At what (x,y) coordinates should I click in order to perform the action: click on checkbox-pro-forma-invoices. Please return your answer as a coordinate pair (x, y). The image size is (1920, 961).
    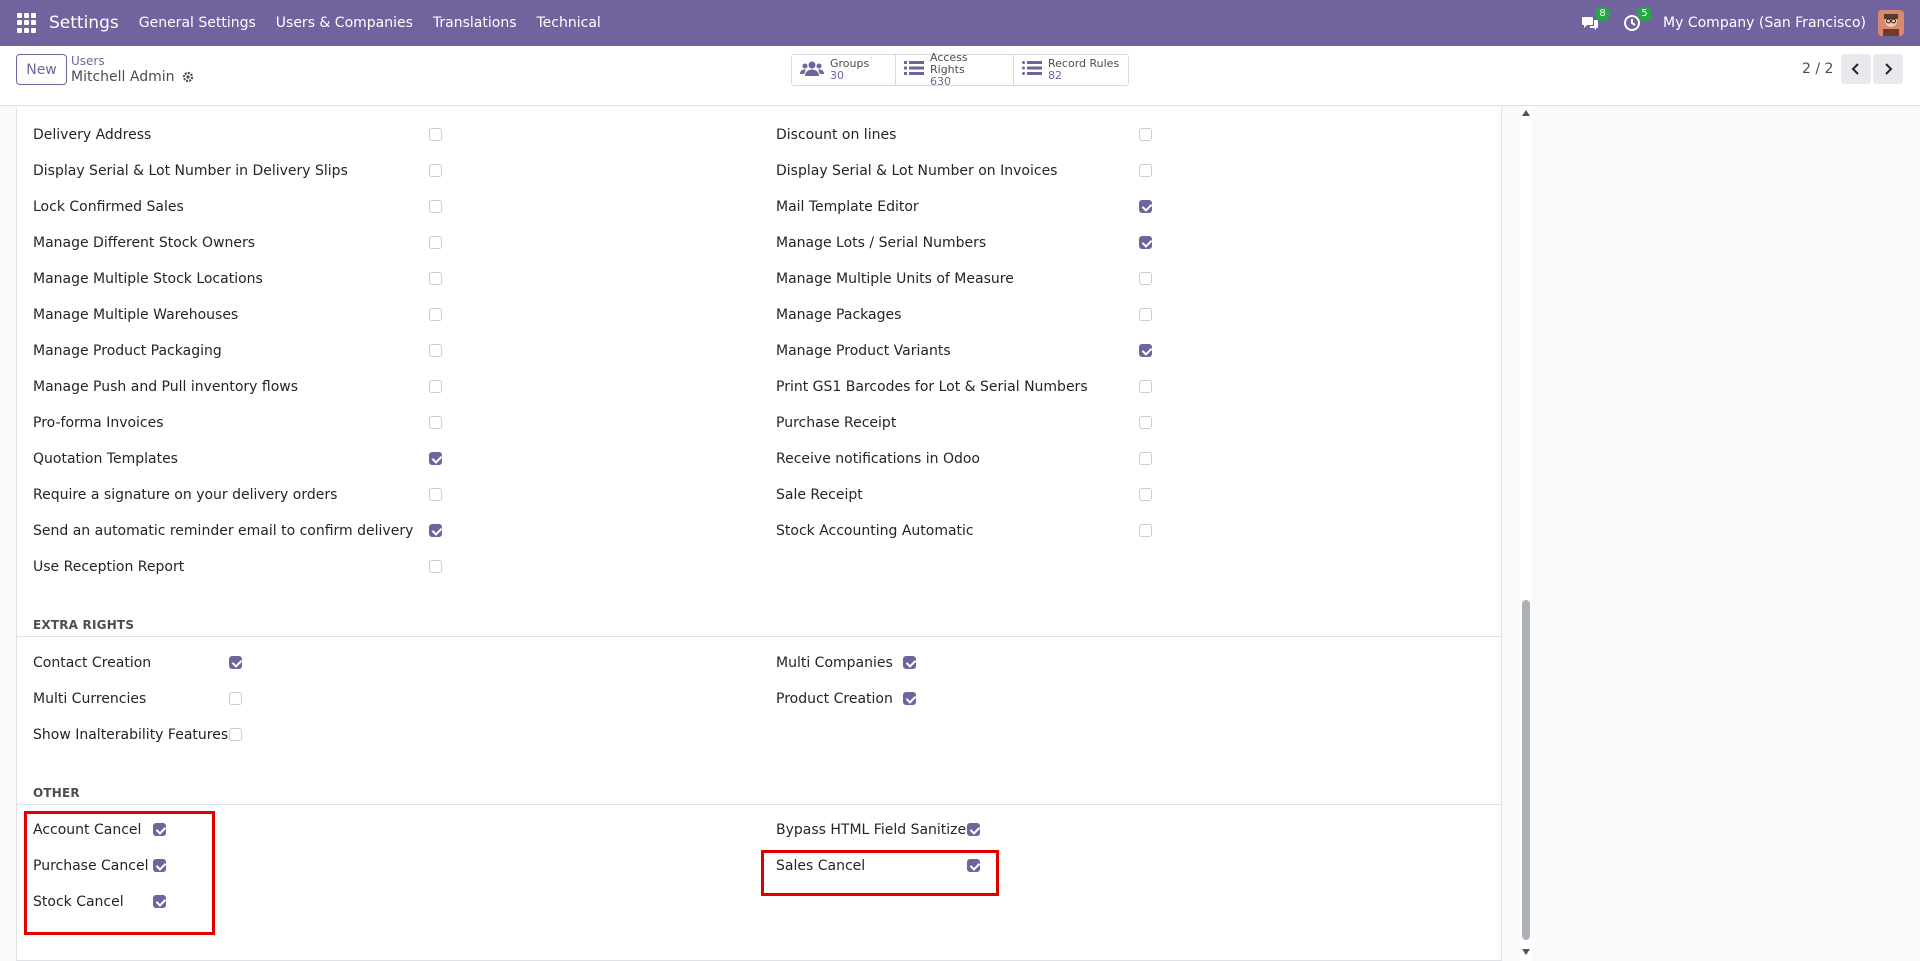
    Looking at the image, I should click on (435, 422).